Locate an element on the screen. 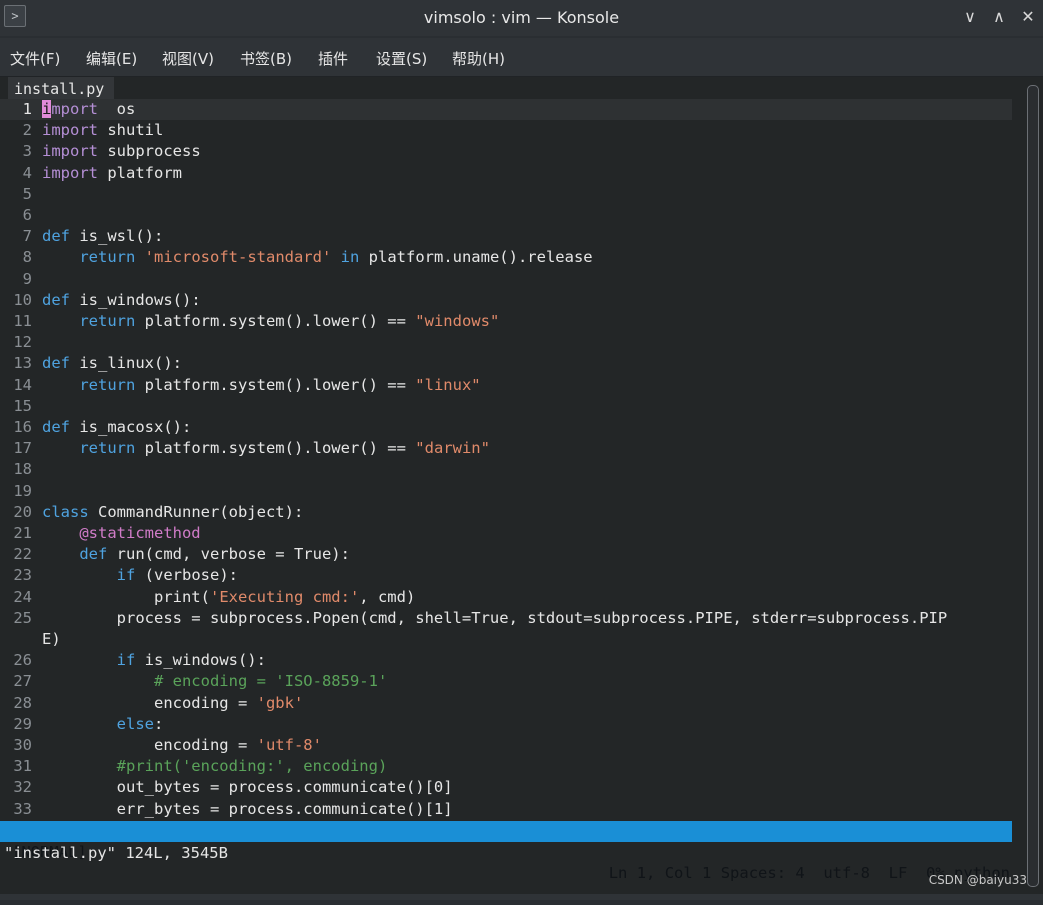 Image resolution: width=1043 pixels, height=905 pixels. line-number: 7 is located at coordinates (27, 236).